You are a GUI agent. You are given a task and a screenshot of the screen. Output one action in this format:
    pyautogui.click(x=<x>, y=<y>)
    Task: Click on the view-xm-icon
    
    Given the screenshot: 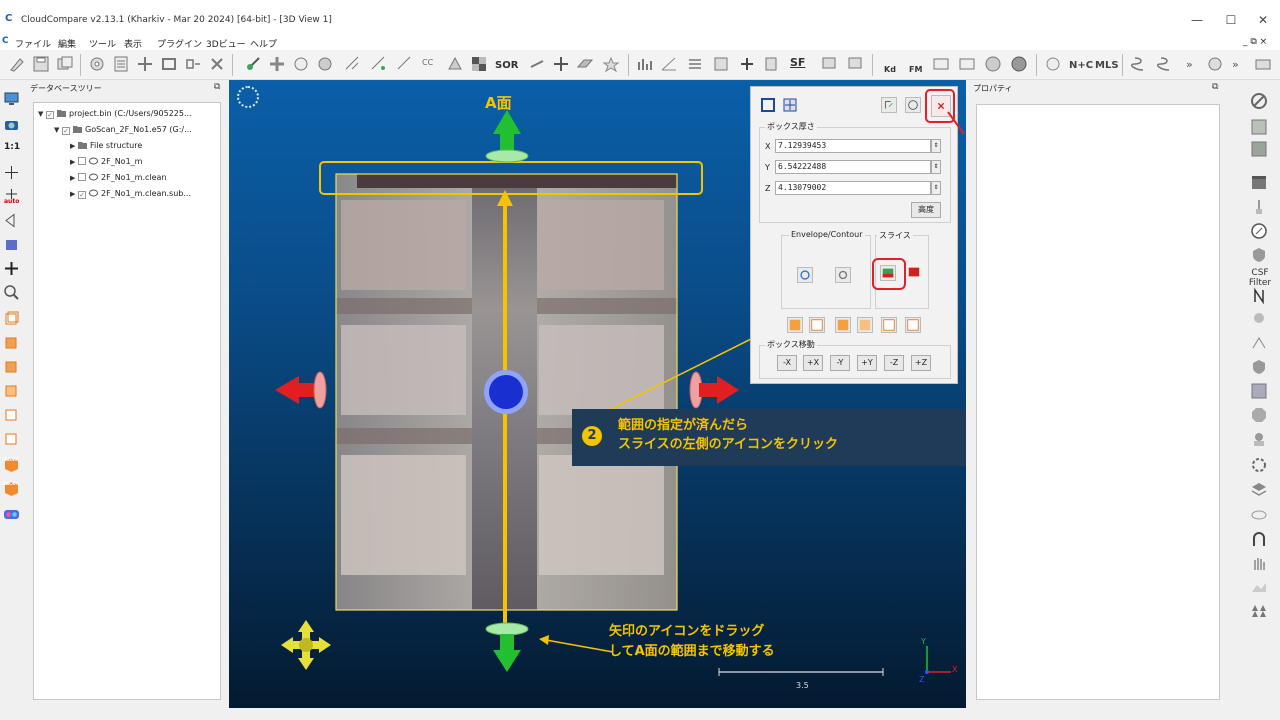 What is the action you would take?
    pyautogui.click(x=817, y=325)
    